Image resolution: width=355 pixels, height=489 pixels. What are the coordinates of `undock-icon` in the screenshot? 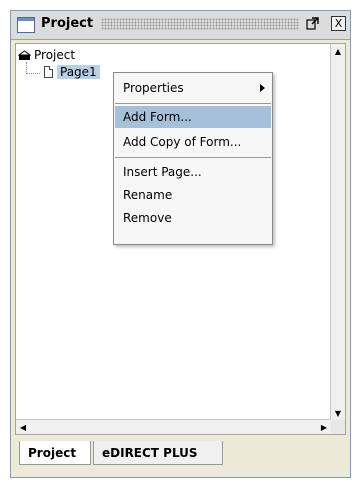 It's located at (312, 23).